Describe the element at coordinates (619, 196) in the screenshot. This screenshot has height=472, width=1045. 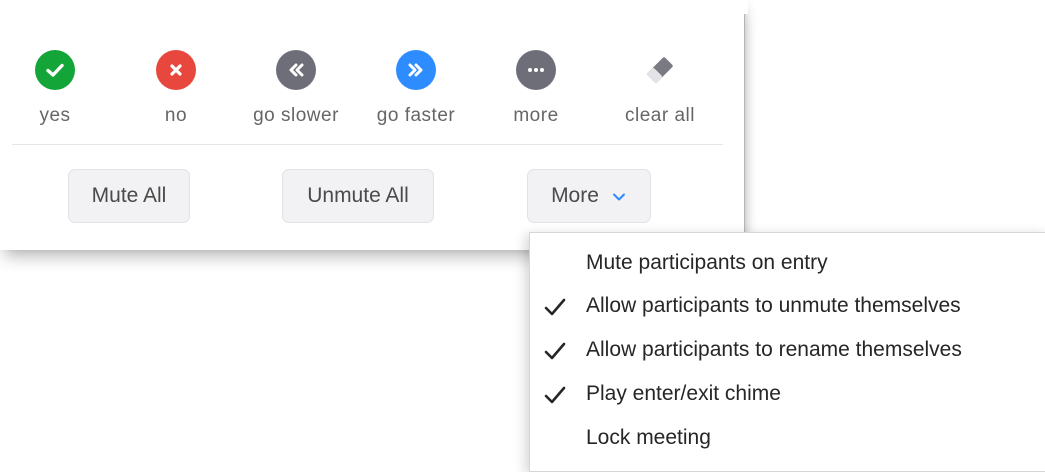
I see `chevron-down-icon` at that location.